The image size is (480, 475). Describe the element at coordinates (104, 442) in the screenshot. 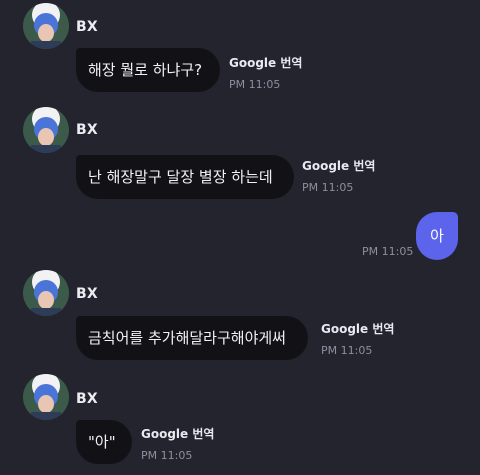

I see `message-bubble: "아"` at that location.